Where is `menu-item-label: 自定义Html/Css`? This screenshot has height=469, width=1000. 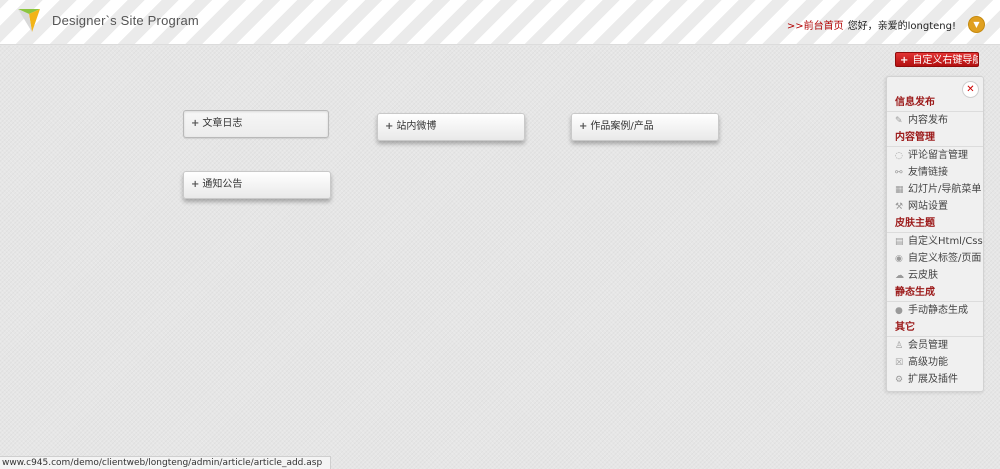
menu-item-label: 自定义Html/Css is located at coordinates (945, 241).